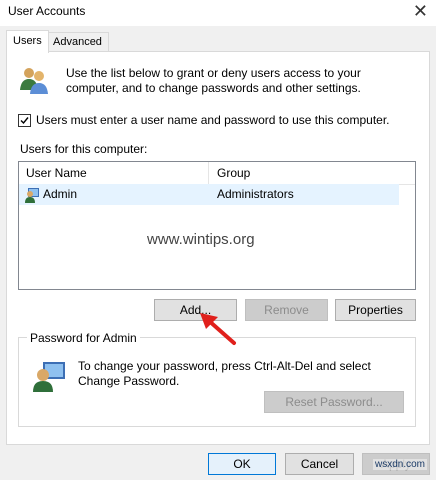  Describe the element at coordinates (420, 11) in the screenshot. I see `close-button: ✕` at that location.